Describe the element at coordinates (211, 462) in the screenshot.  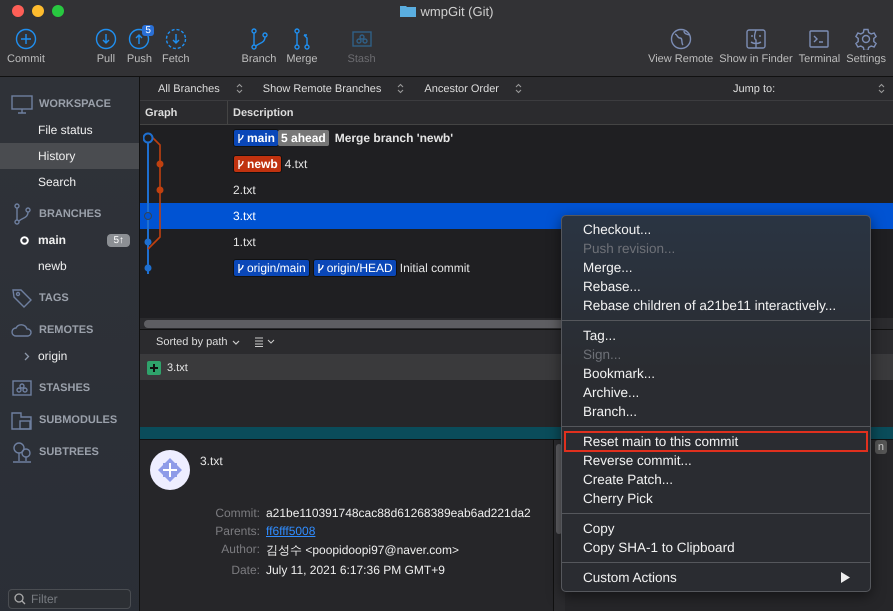
I see `commit-title: 3.txt` at that location.